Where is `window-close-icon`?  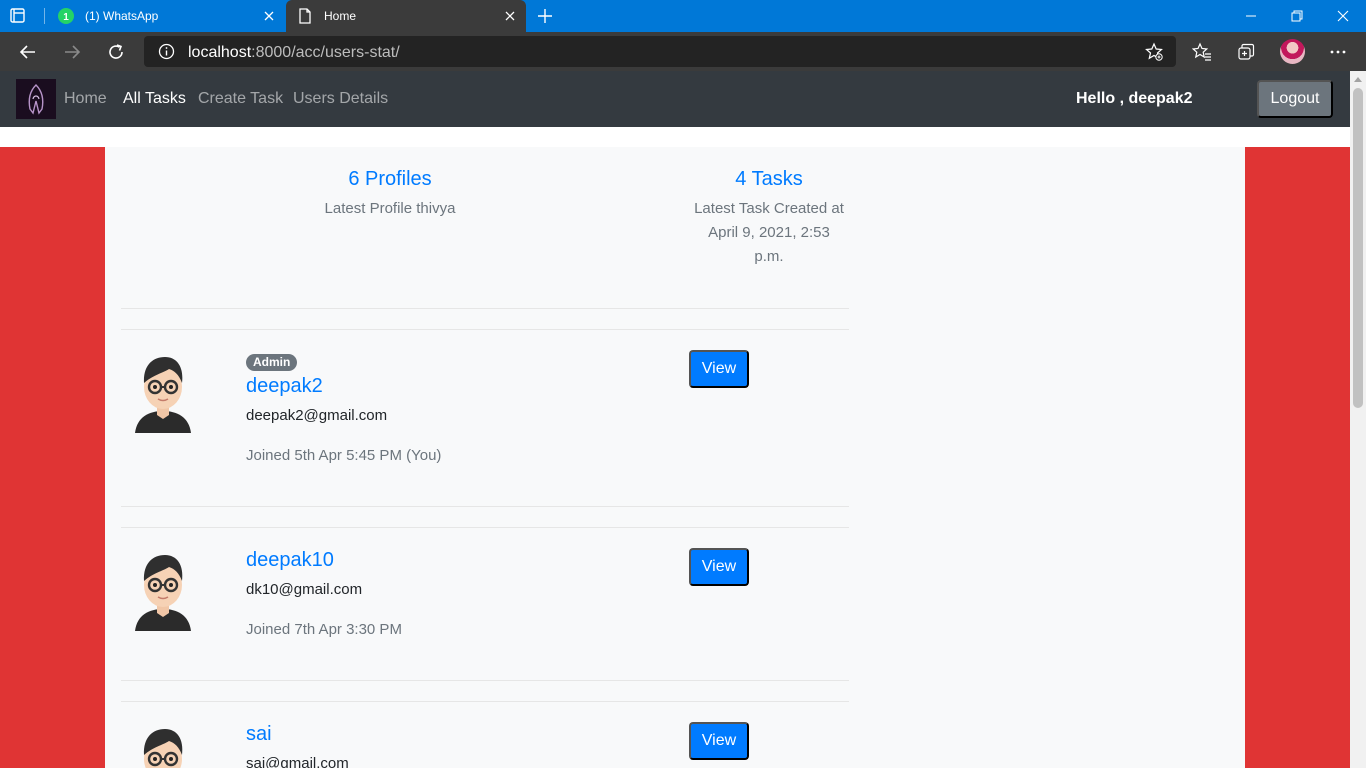
window-close-icon is located at coordinates (1343, 16).